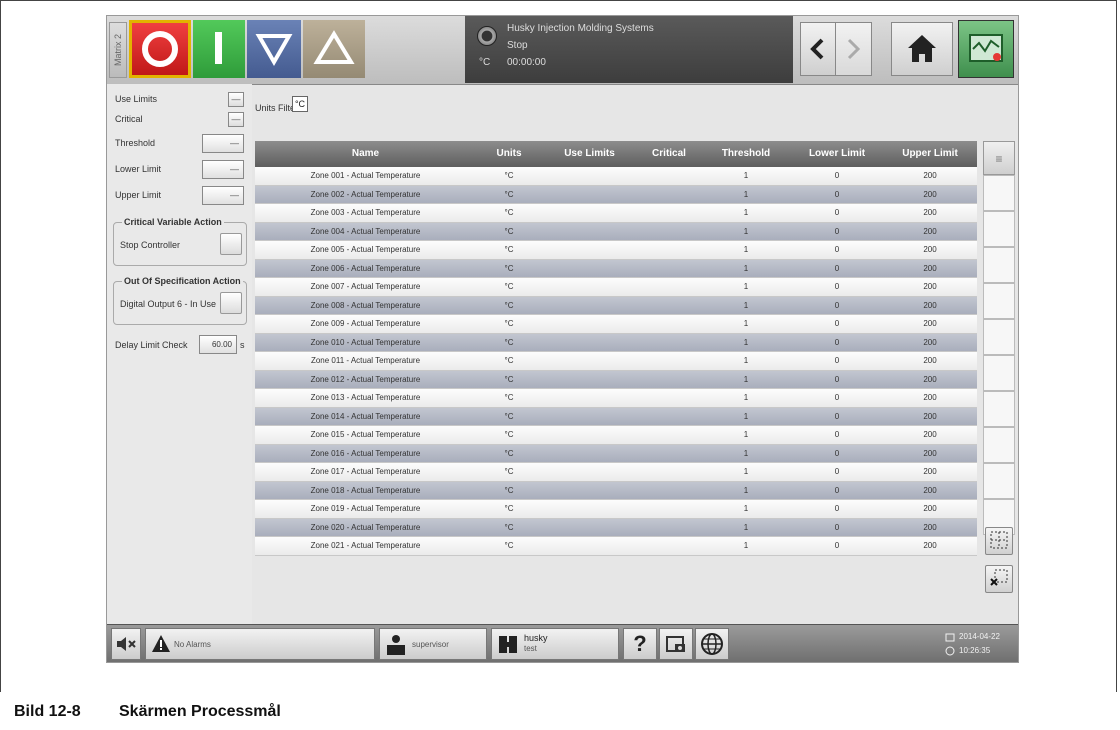  What do you see at coordinates (300, 104) in the screenshot?
I see `units-filter-input: °C` at bounding box center [300, 104].